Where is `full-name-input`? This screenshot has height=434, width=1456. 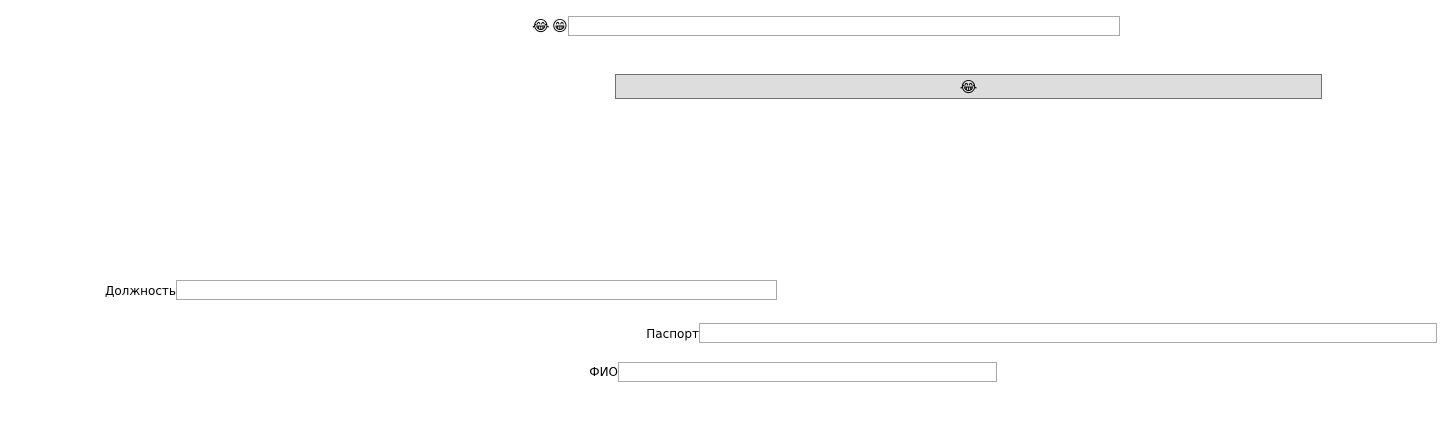
full-name-input is located at coordinates (807, 372).